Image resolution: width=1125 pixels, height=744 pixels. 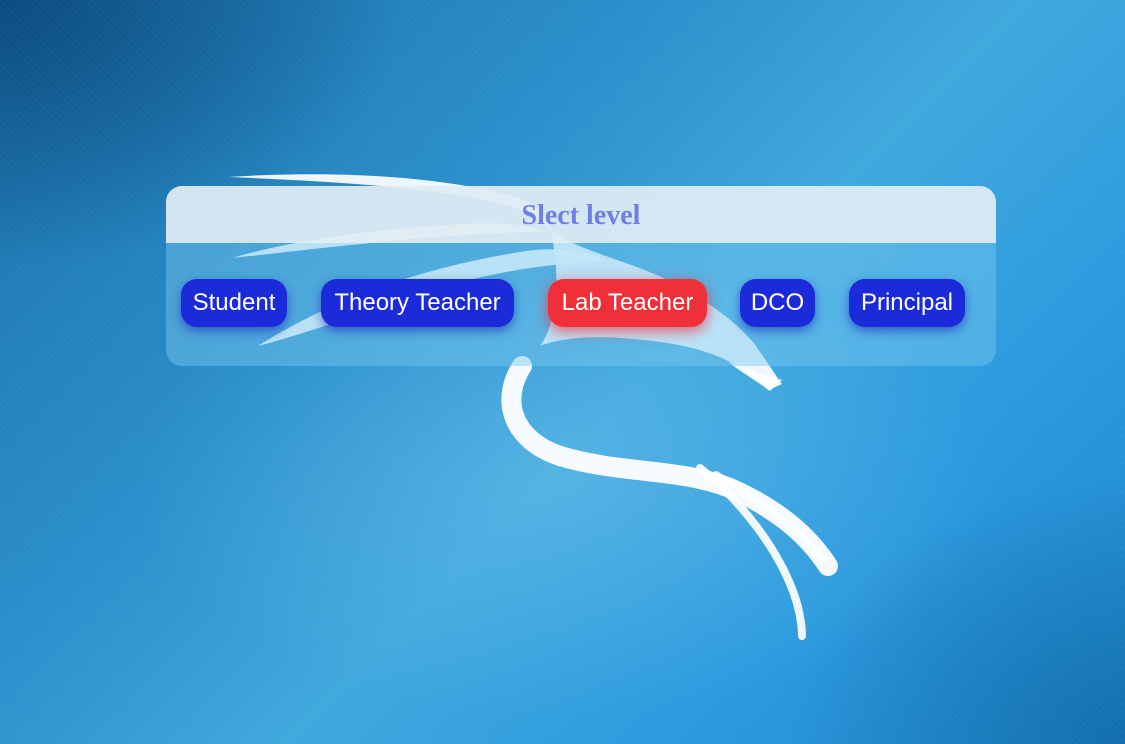 What do you see at coordinates (627, 303) in the screenshot?
I see `lab-teacher-button: Lab Teacher` at bounding box center [627, 303].